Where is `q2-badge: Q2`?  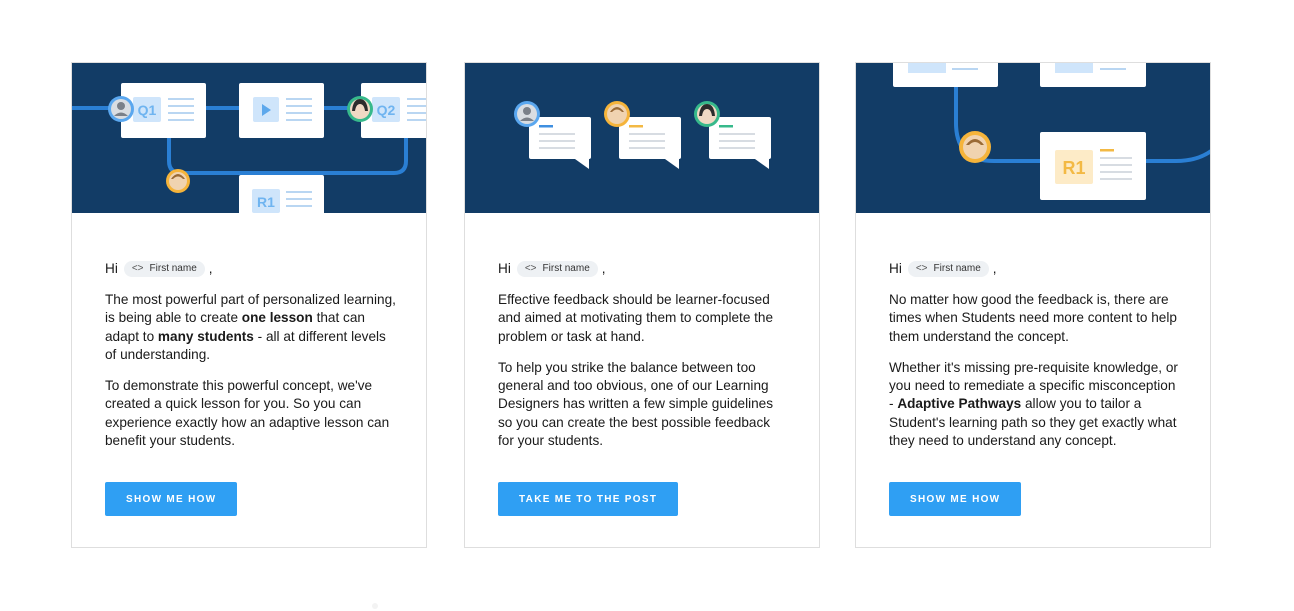 q2-badge: Q2 is located at coordinates (386, 110).